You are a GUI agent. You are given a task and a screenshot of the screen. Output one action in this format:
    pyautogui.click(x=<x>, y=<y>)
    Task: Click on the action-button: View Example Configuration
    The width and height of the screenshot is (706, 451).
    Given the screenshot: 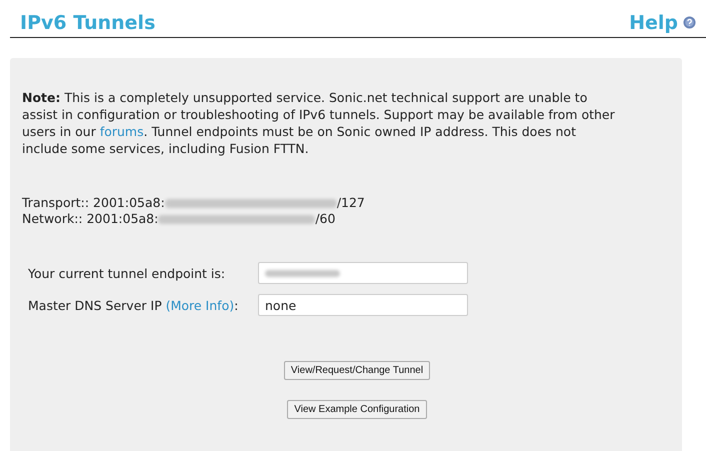 What is the action you would take?
    pyautogui.click(x=357, y=409)
    